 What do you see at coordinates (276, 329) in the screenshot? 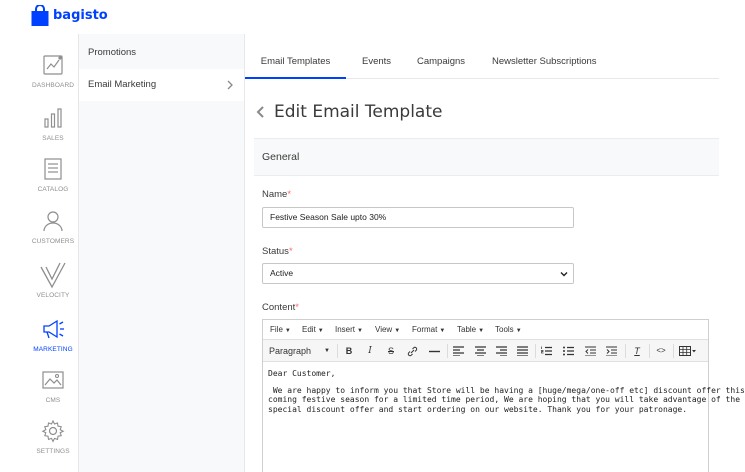
I see `menu-label: File` at bounding box center [276, 329].